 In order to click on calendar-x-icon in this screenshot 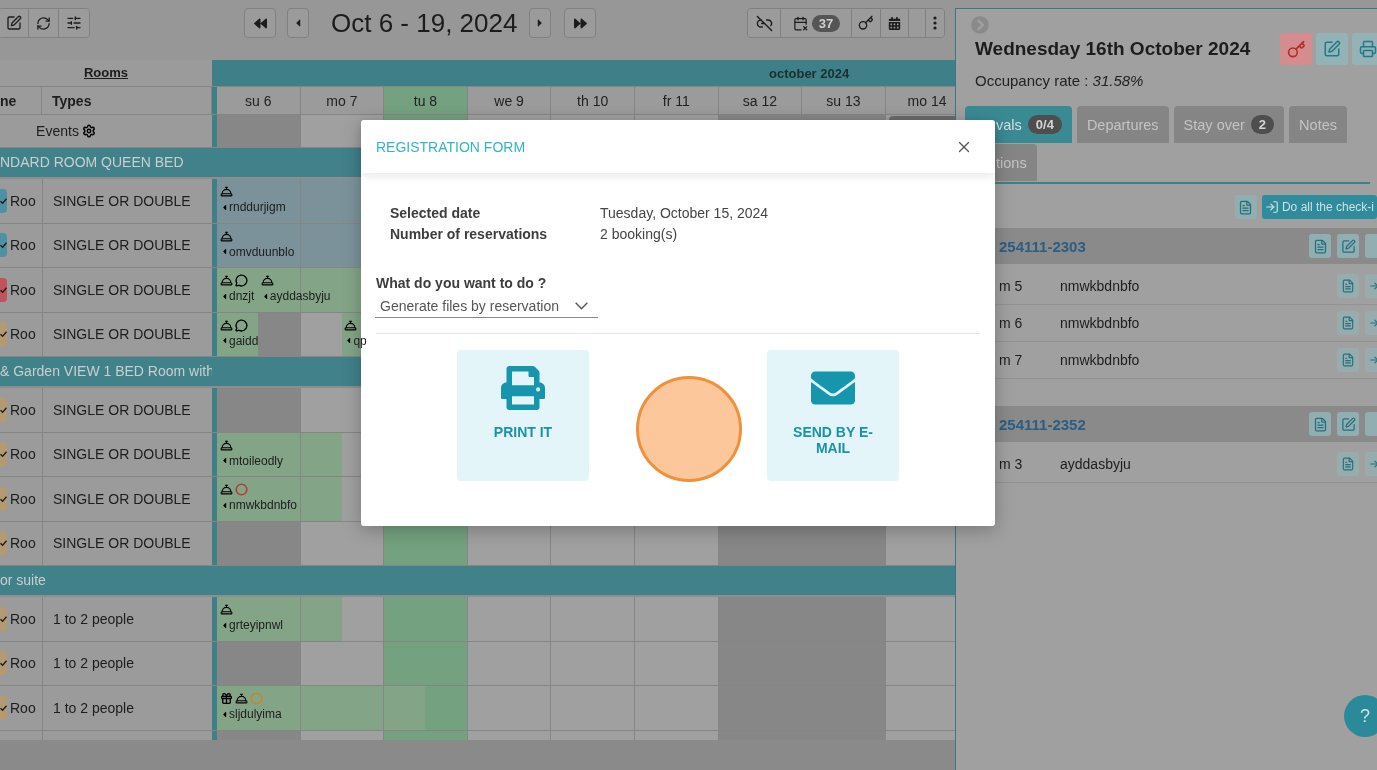, I will do `click(800, 23)`.